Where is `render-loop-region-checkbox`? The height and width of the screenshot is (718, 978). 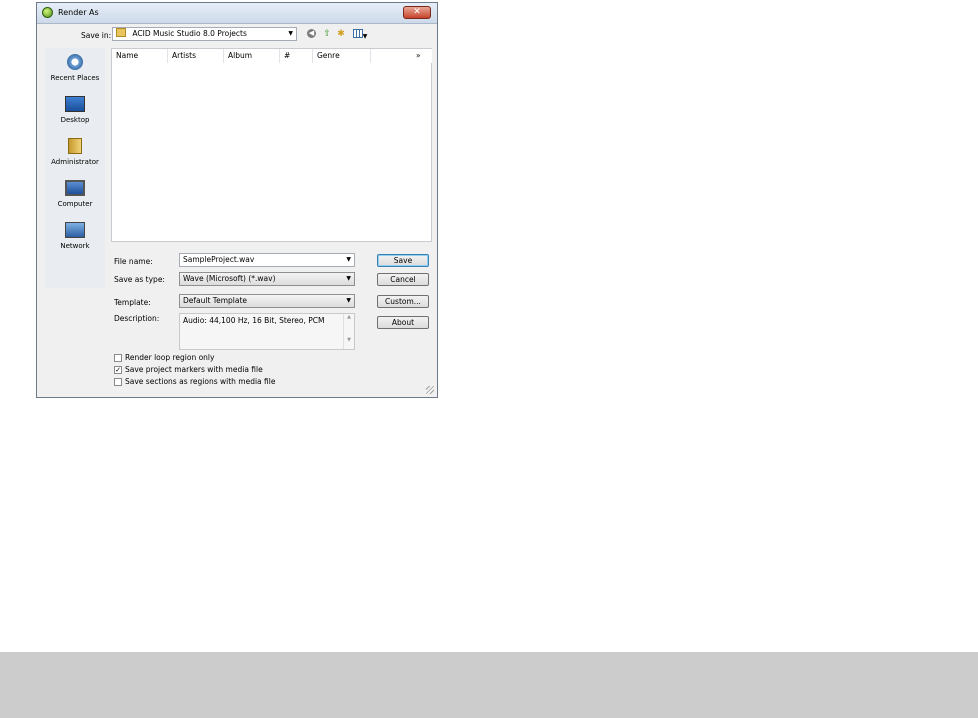 render-loop-region-checkbox is located at coordinates (118, 358).